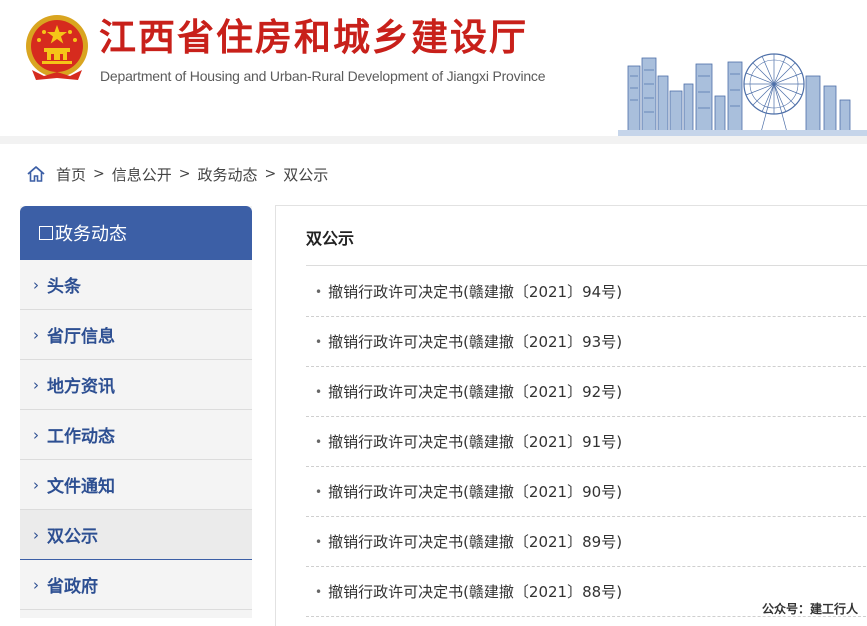 The image size is (867, 626). I want to click on article-link: 撤销行政许可决定书(赣建撤〔2021〕94号), so click(475, 291).